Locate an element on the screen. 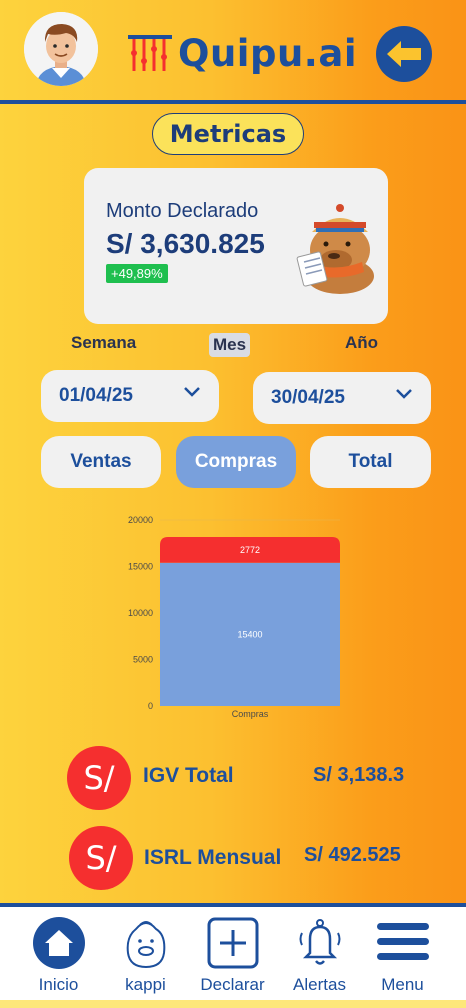 The width and height of the screenshot is (466, 1008). bell-icon is located at coordinates (319, 942).